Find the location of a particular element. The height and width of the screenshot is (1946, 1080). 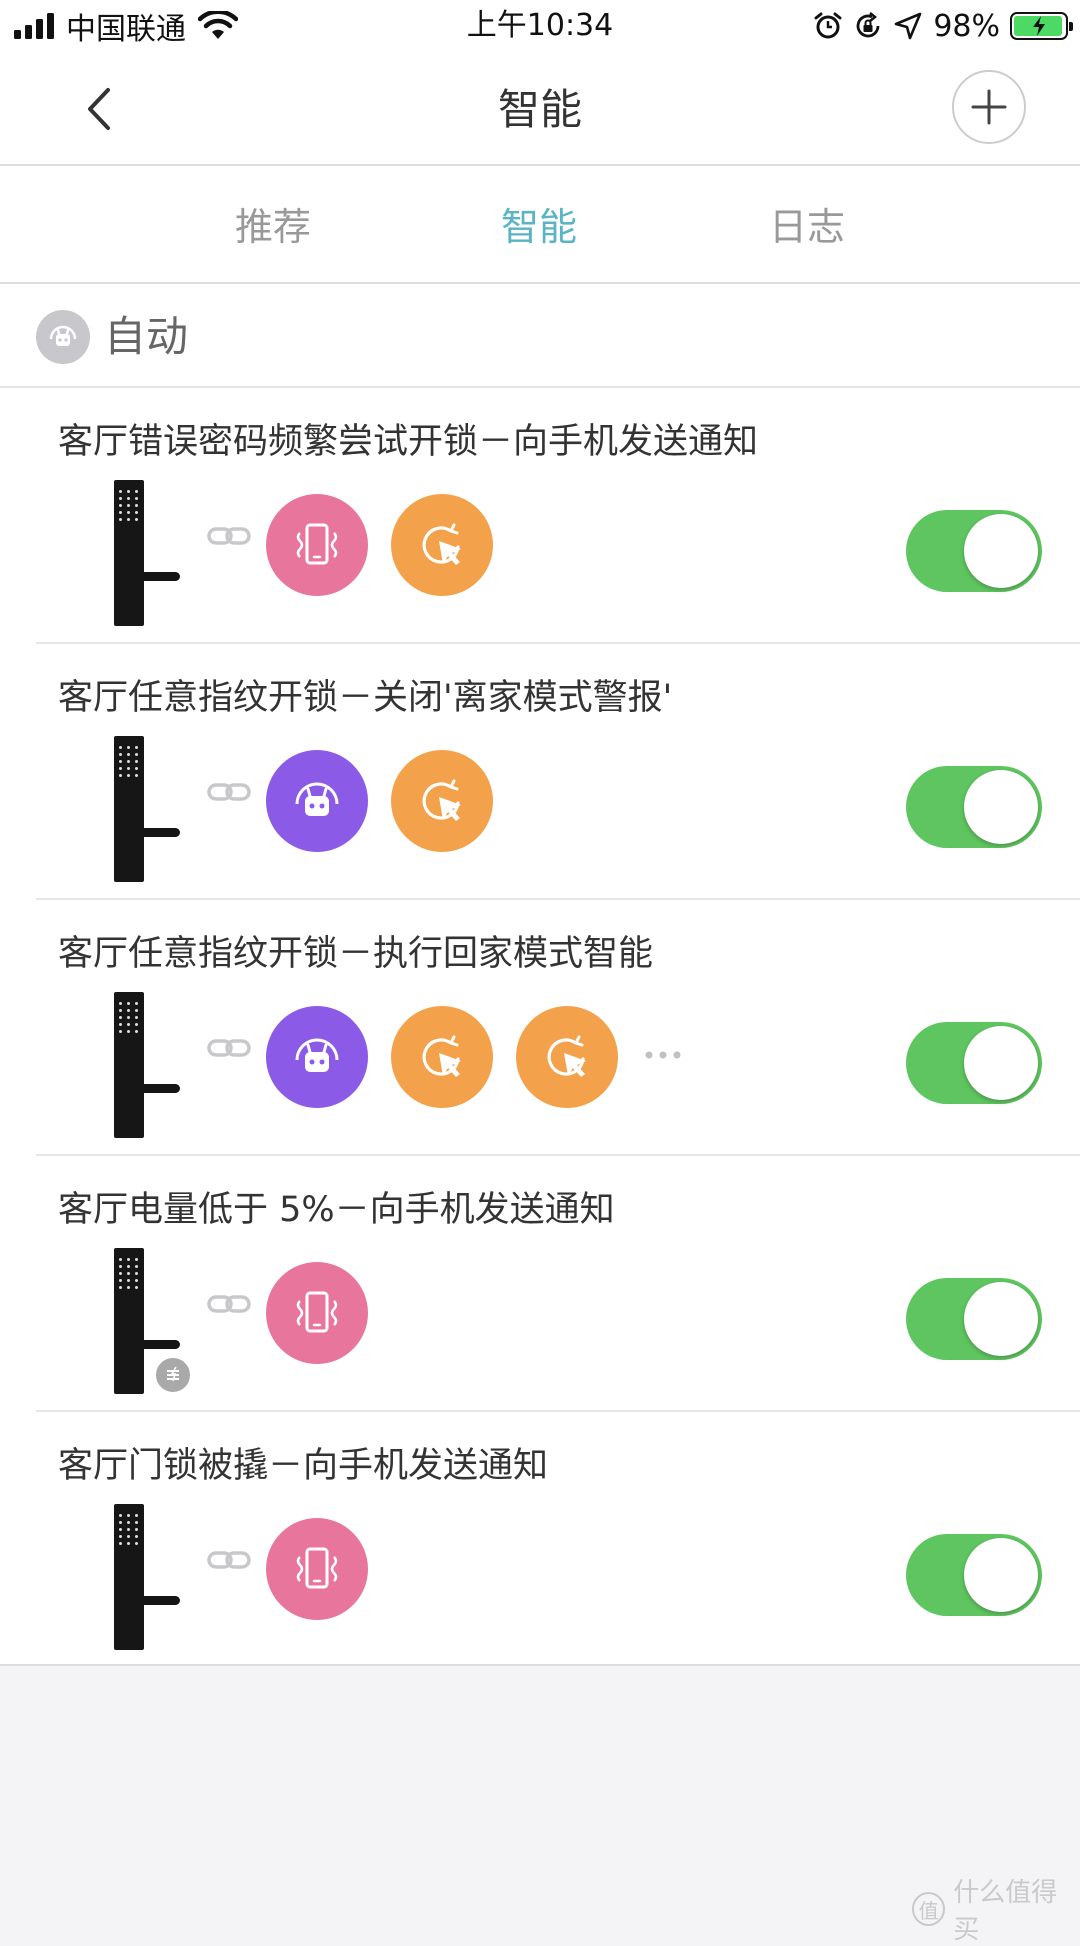

tab-recommend: 推荐 is located at coordinates (273, 227).